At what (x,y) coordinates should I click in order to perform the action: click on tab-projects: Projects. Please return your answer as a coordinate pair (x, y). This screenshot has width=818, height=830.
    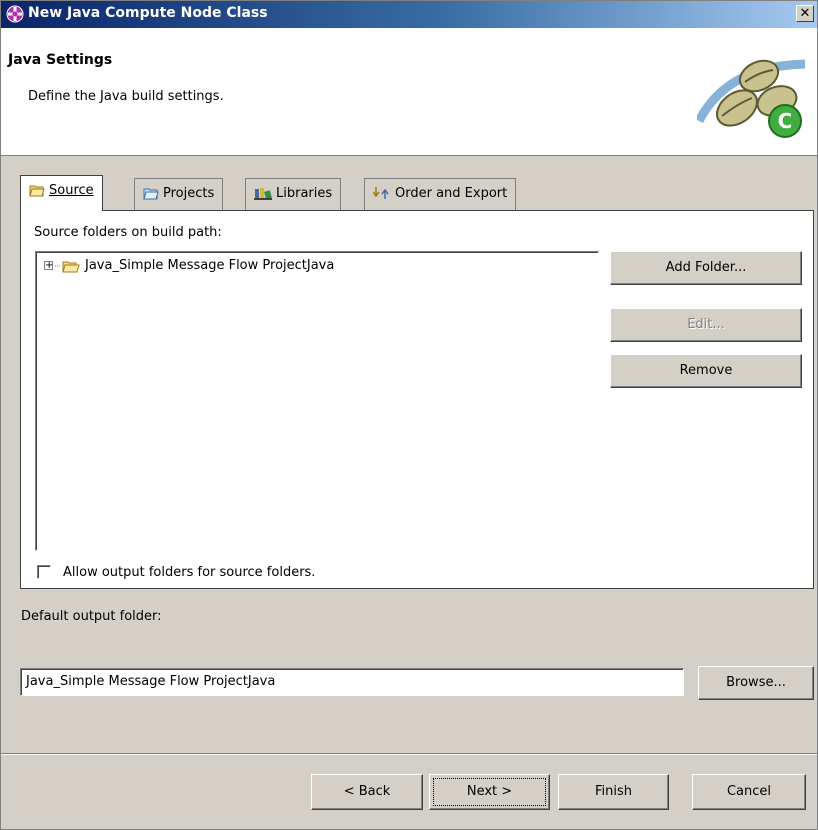
    Looking at the image, I should click on (179, 194).